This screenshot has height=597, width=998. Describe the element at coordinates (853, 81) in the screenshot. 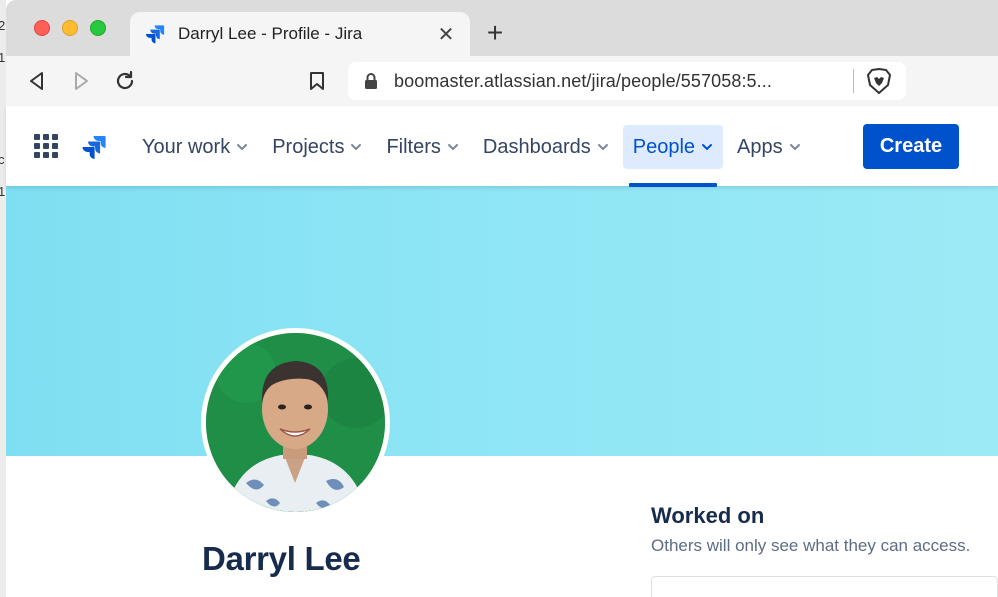

I see `address-bar-divider` at that location.